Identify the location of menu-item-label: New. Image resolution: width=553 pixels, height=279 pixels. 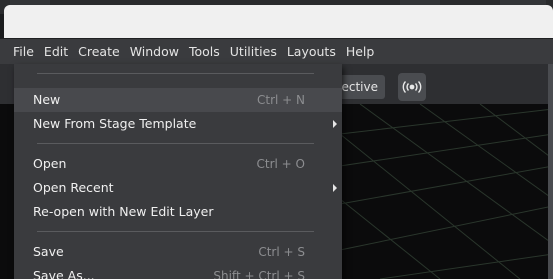
(47, 99).